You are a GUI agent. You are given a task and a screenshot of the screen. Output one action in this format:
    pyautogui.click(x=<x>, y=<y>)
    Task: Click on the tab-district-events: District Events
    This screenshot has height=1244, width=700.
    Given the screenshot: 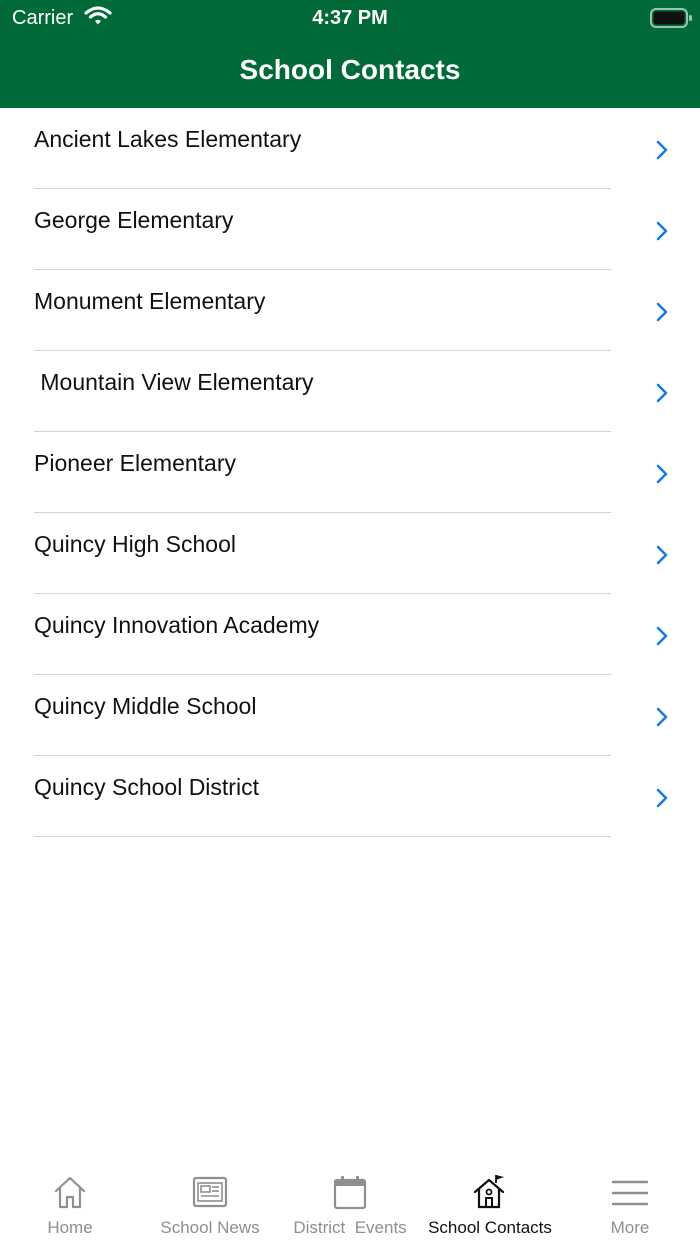 What is the action you would take?
    pyautogui.click(x=350, y=1202)
    